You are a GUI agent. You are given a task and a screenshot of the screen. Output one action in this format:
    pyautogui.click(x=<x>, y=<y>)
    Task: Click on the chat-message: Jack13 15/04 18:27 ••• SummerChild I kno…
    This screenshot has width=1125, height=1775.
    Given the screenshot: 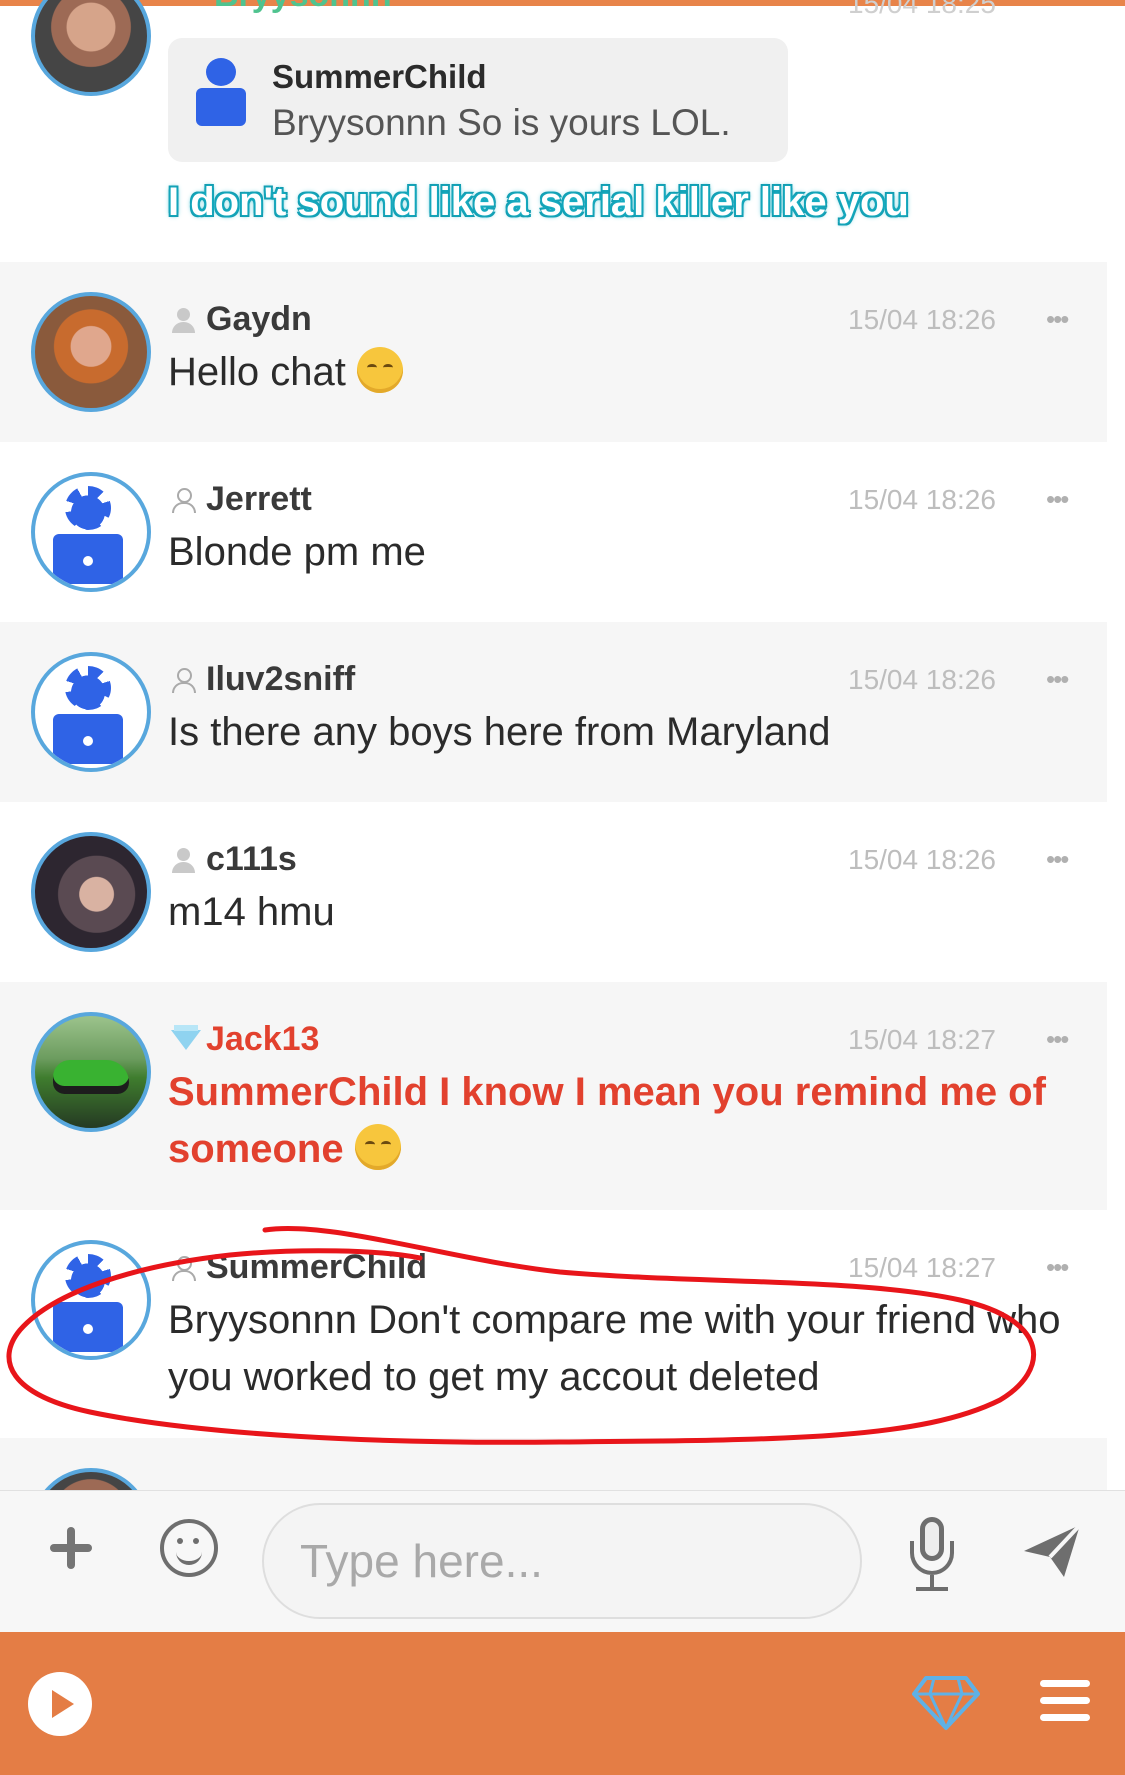 What is the action you would take?
    pyautogui.click(x=553, y=1096)
    